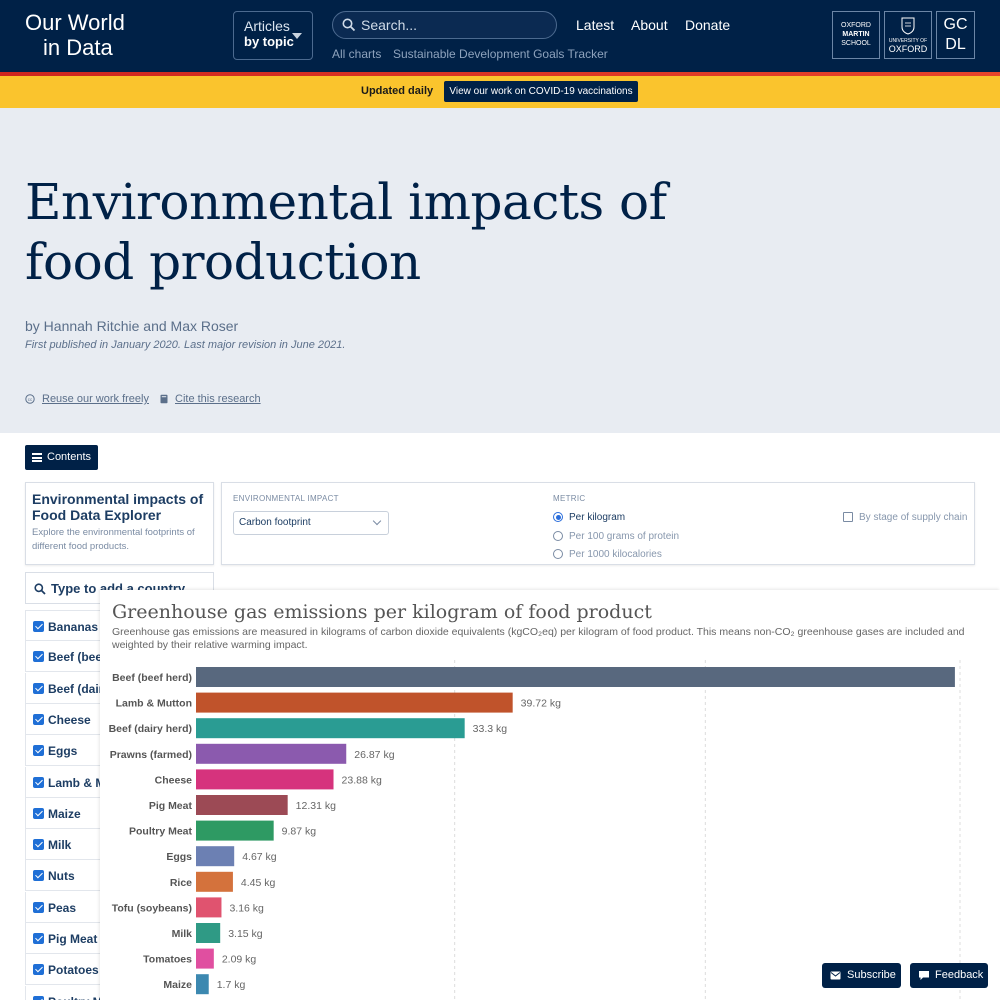 This screenshot has width=1000, height=1000. Describe the element at coordinates (65, 657) in the screenshot. I see `food-item: Beef (beef herd)` at that location.